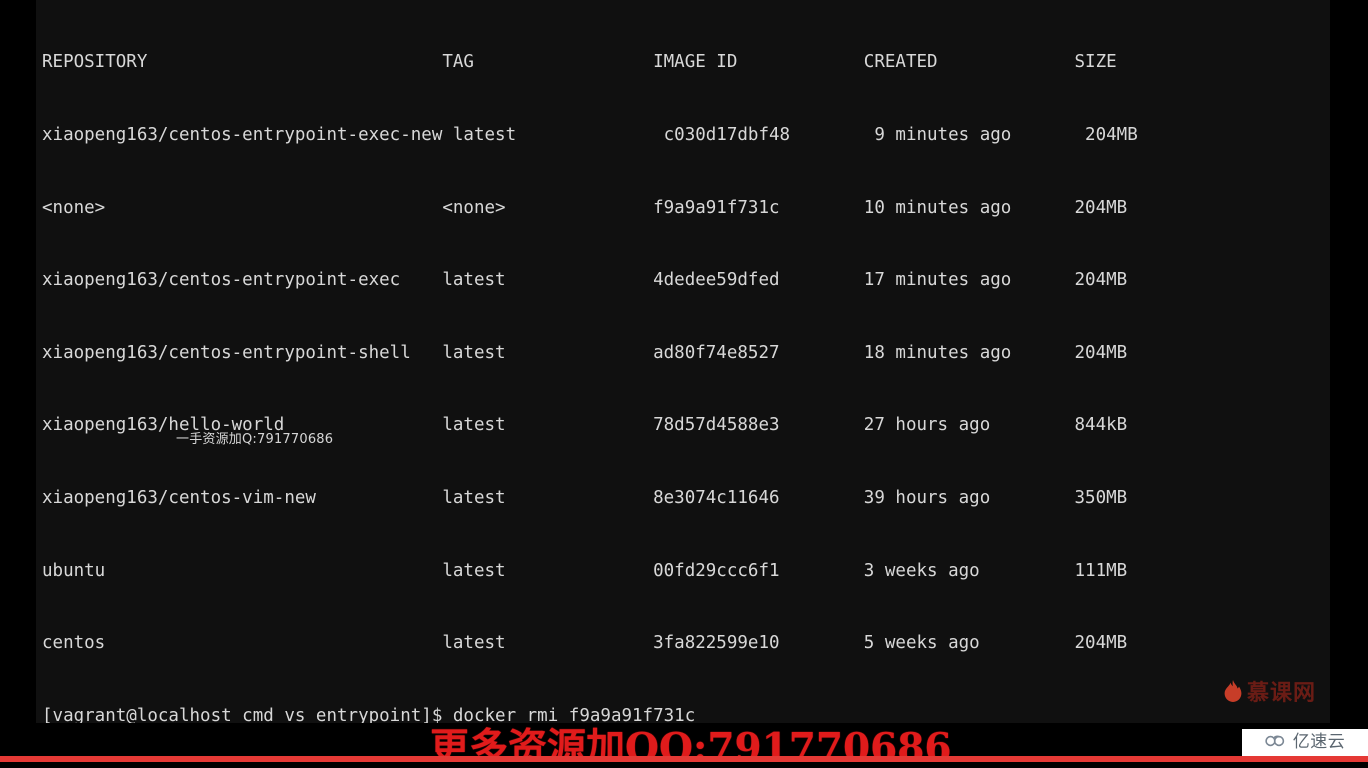  What do you see at coordinates (684, 759) in the screenshot?
I see `red-accent-bar` at bounding box center [684, 759].